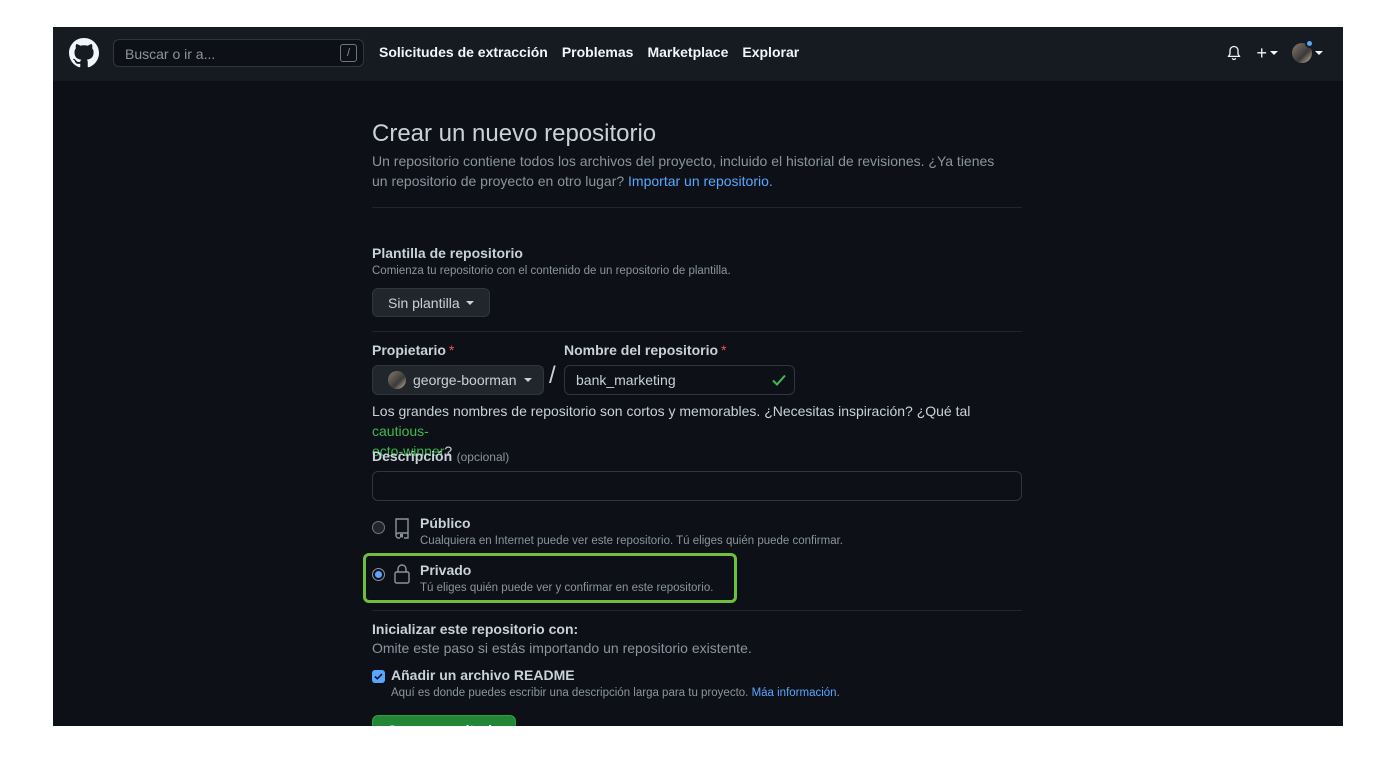  I want to click on repo-name-label-row: Nombre del repositorio *, so click(645, 350).